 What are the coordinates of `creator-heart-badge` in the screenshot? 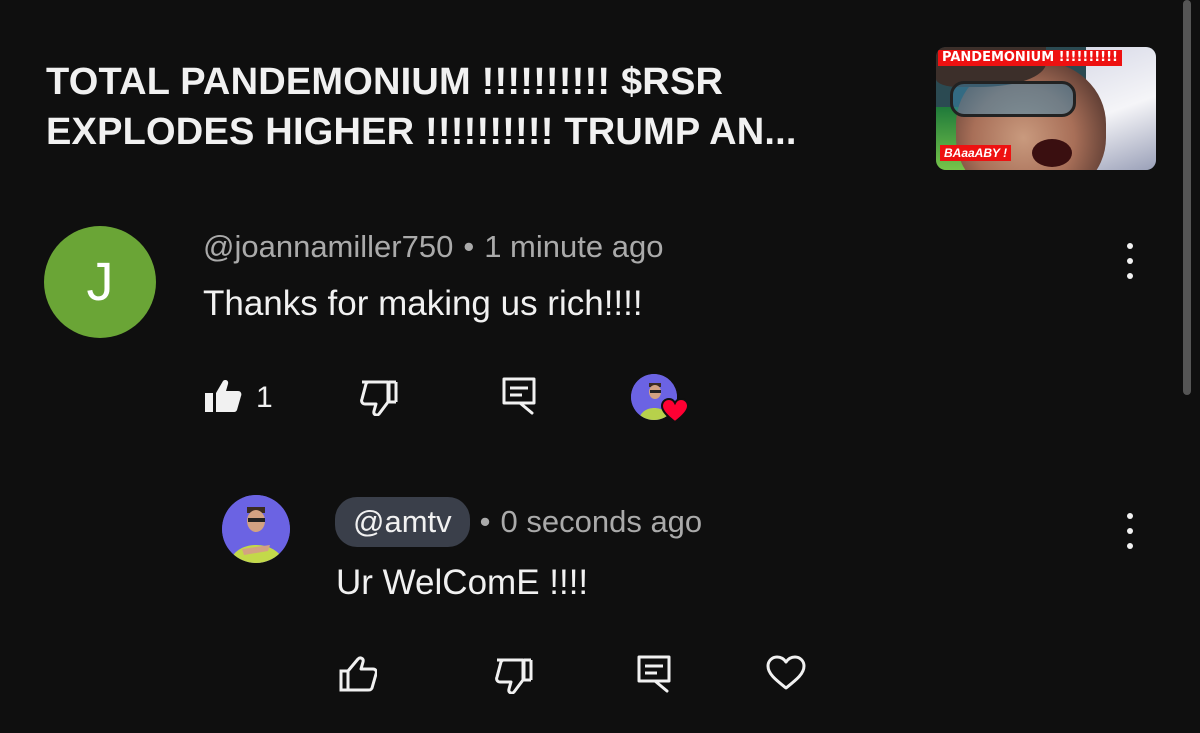 It's located at (661, 400).